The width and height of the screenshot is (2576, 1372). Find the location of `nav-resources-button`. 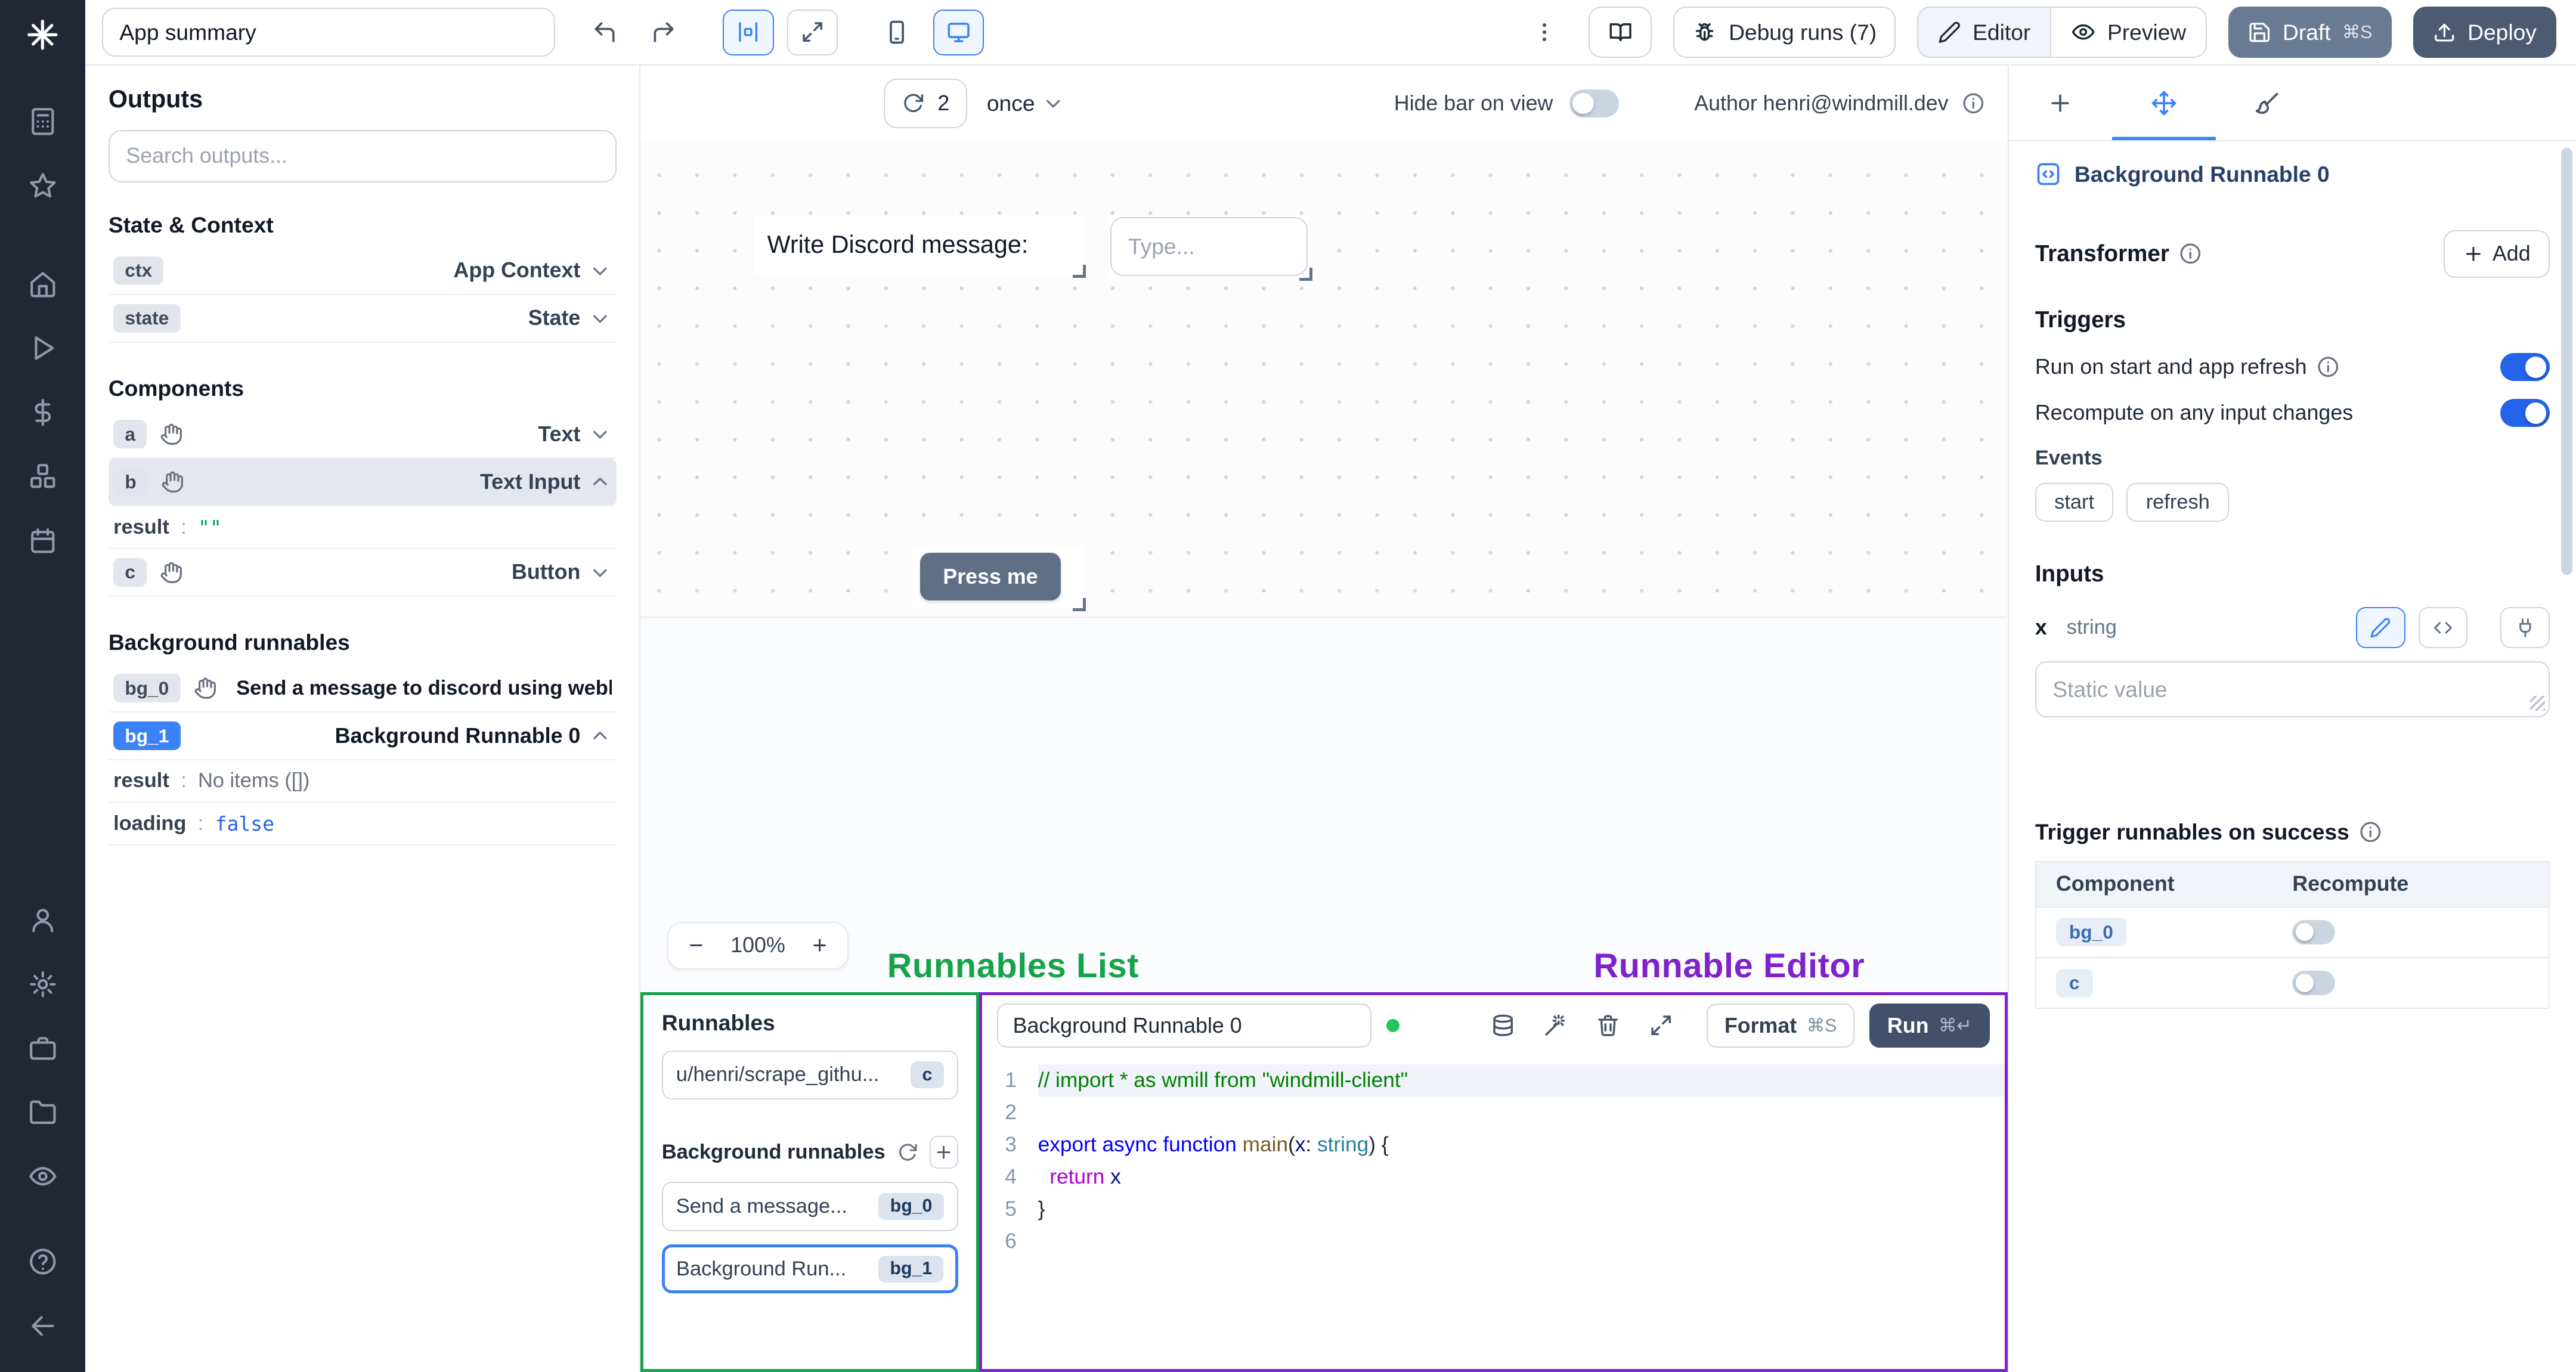

nav-resources-button is located at coordinates (43, 476).